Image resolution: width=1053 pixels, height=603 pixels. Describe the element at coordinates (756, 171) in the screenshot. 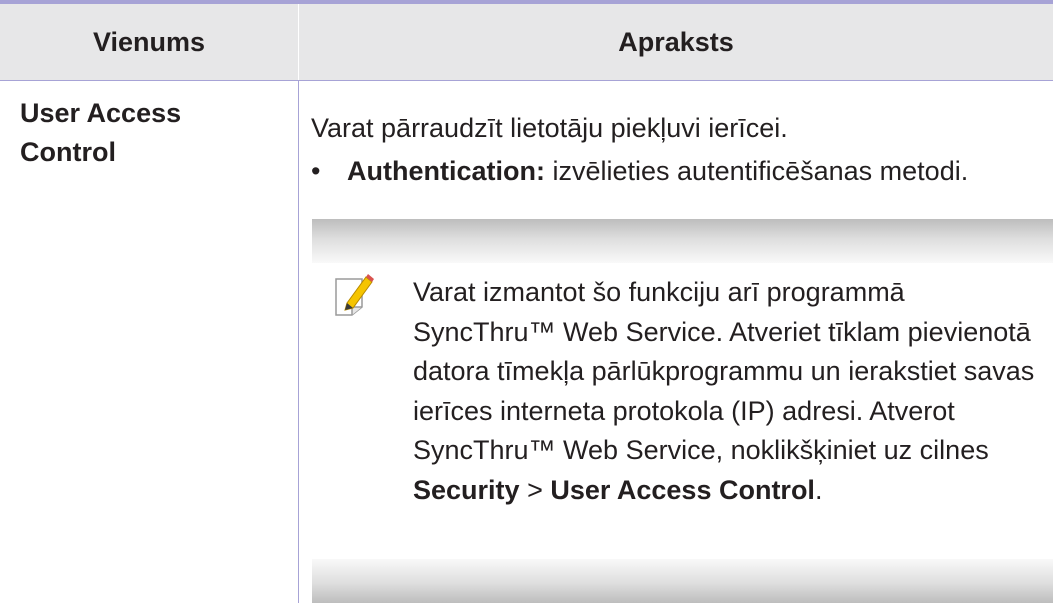

I see `bullet-text: izvēlieties autentificēšanas metodi.` at that location.